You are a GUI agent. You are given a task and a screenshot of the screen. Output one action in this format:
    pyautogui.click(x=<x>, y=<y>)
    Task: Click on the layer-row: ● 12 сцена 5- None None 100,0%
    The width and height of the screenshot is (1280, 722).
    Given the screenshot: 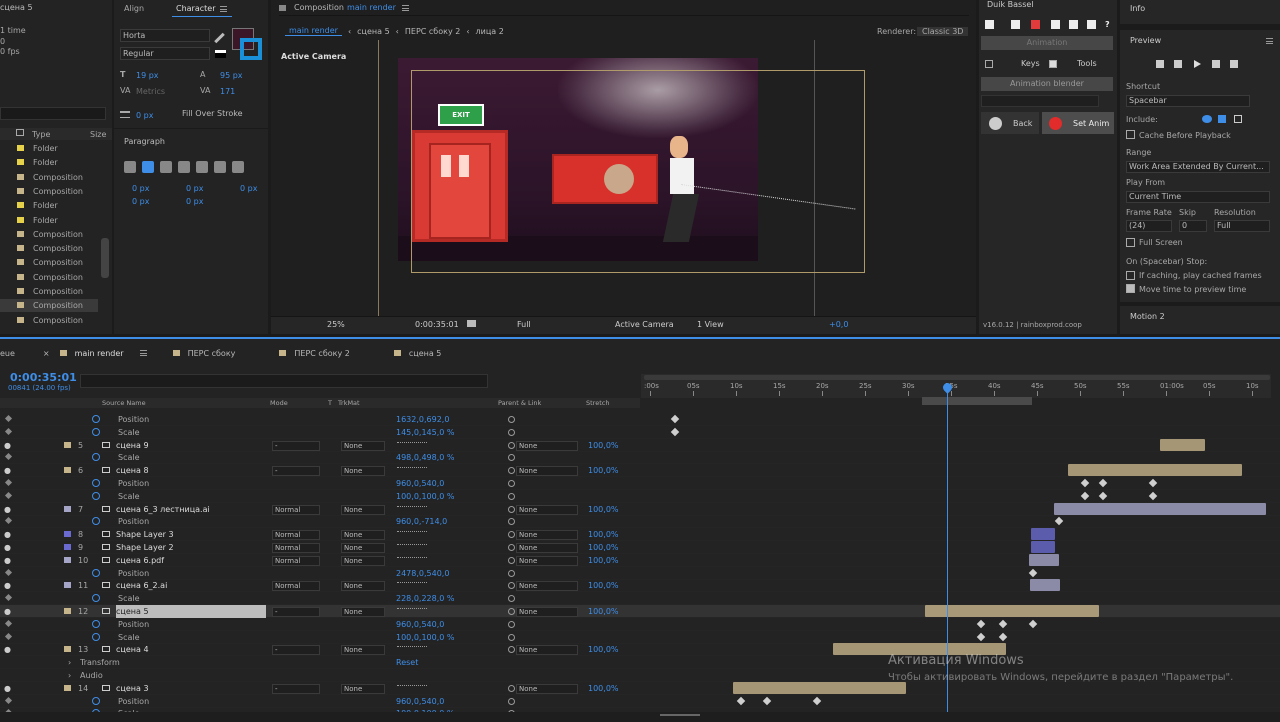 What is the action you would take?
    pyautogui.click(x=640, y=611)
    